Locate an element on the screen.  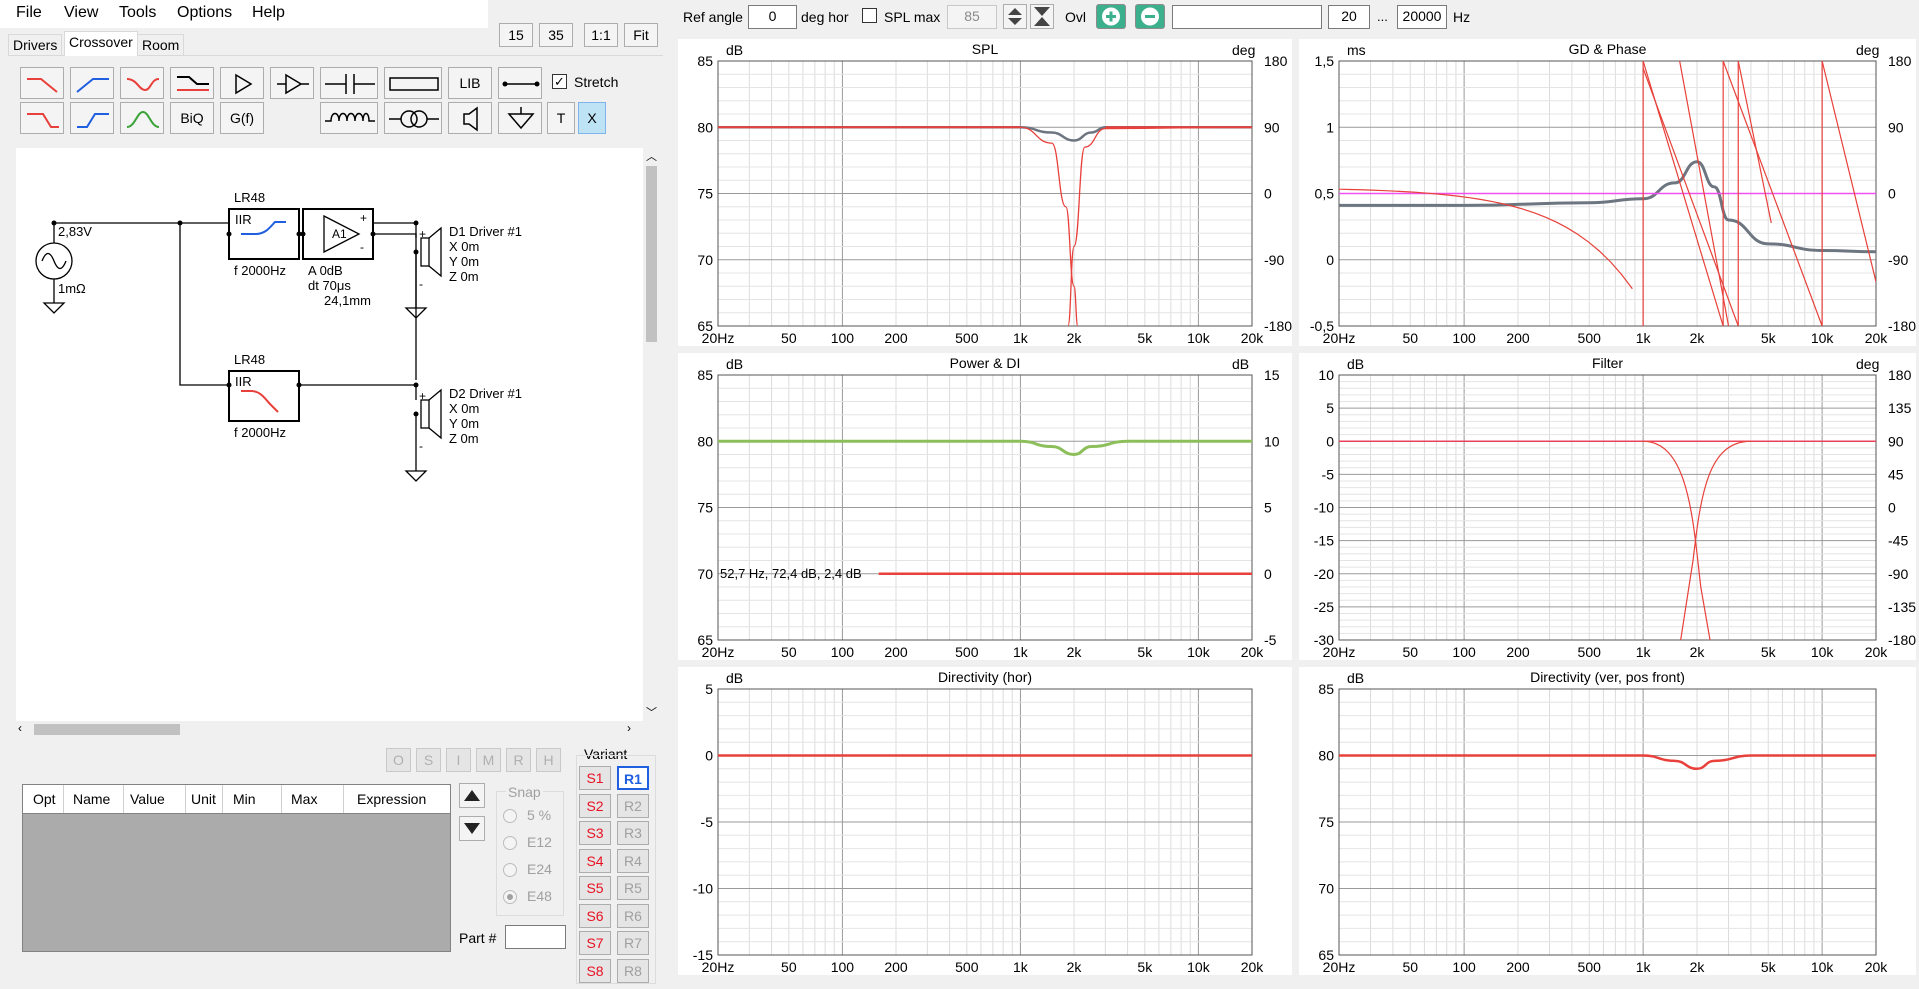
search-input is located at coordinates (1247, 17).